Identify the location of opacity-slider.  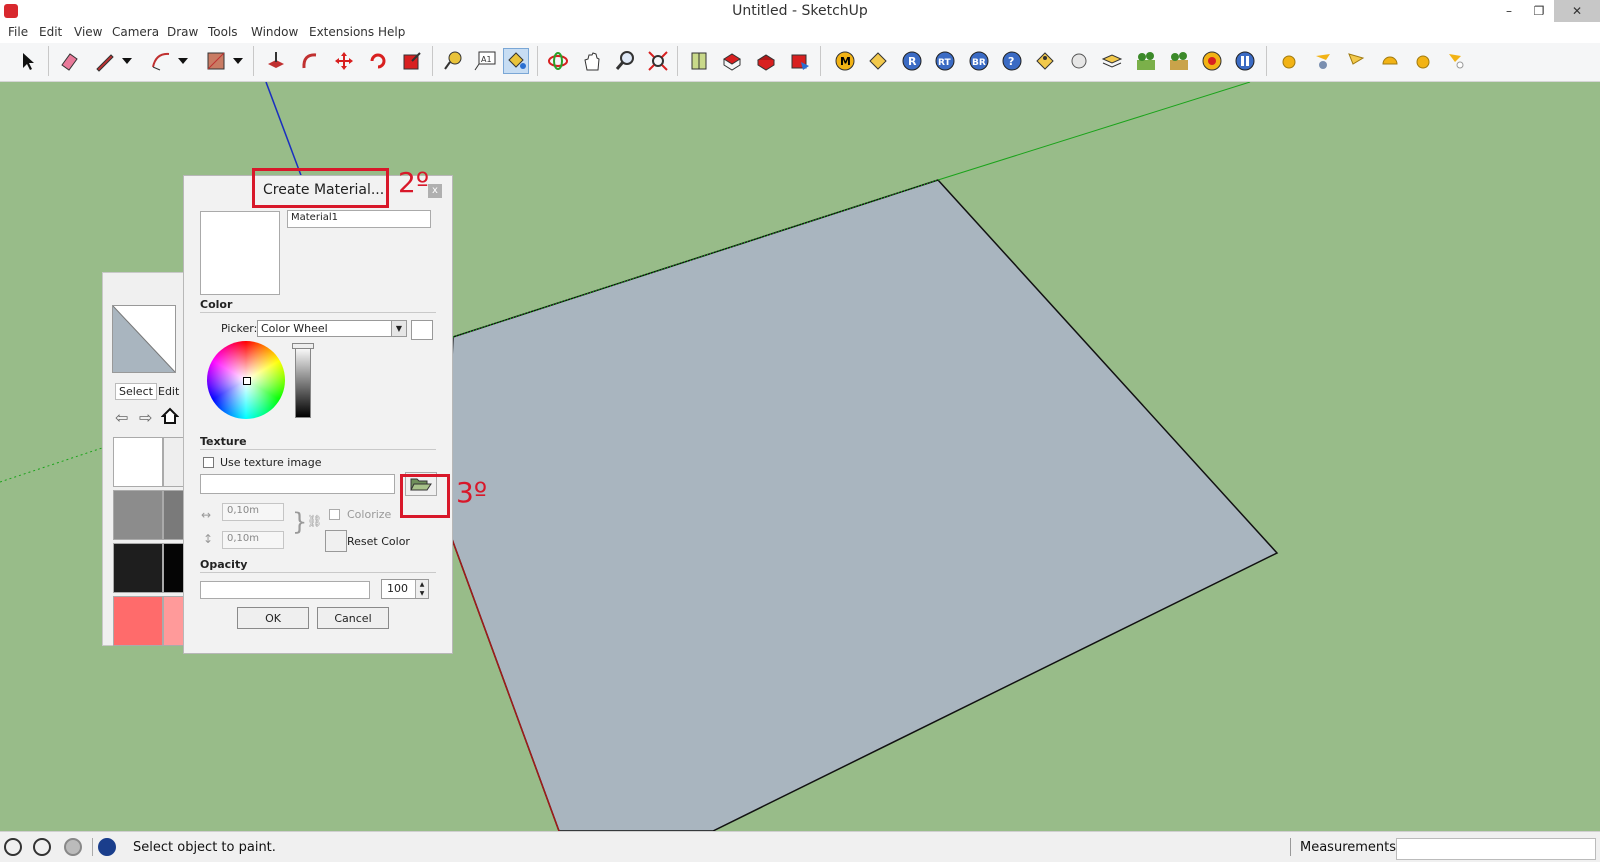
(285, 590).